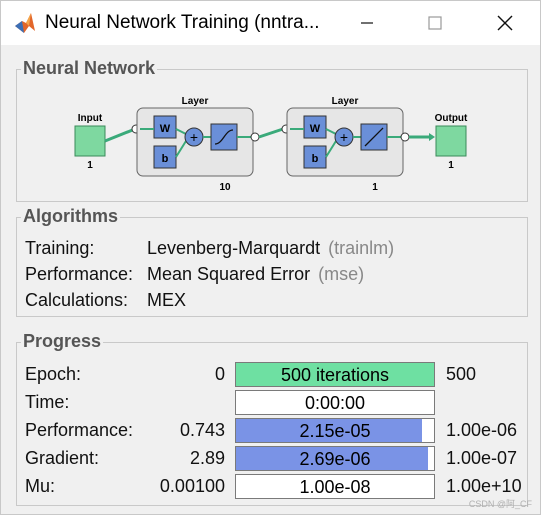 The height and width of the screenshot is (515, 541). What do you see at coordinates (62, 341) in the screenshot?
I see `progress-title: Progress` at bounding box center [62, 341].